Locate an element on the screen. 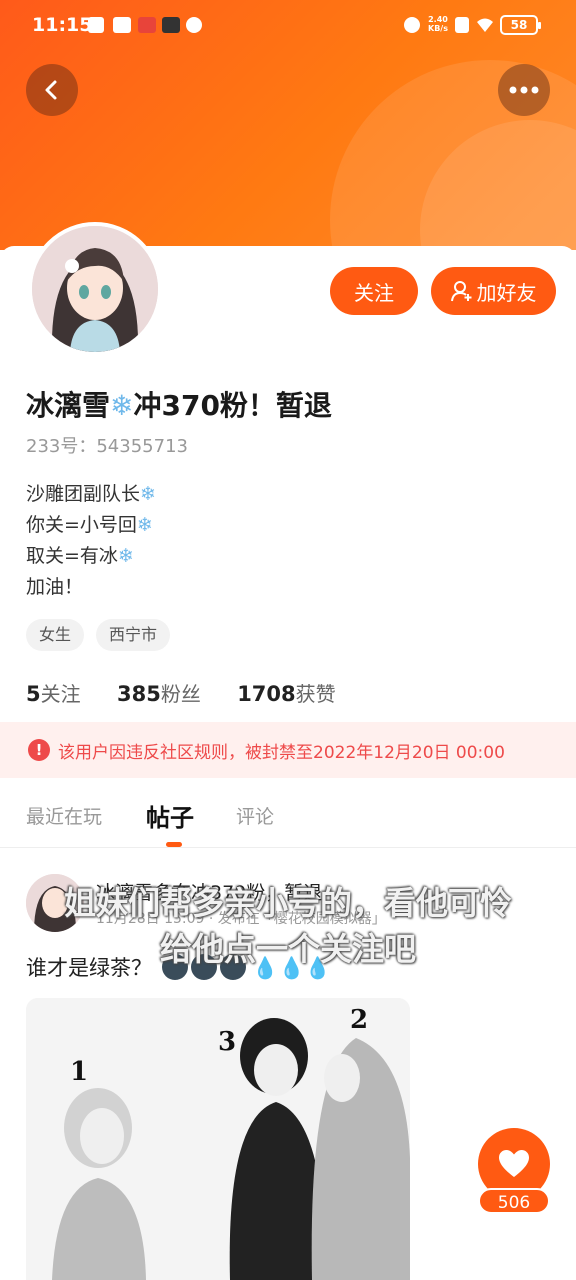  alert-icon: ! is located at coordinates (39, 750).